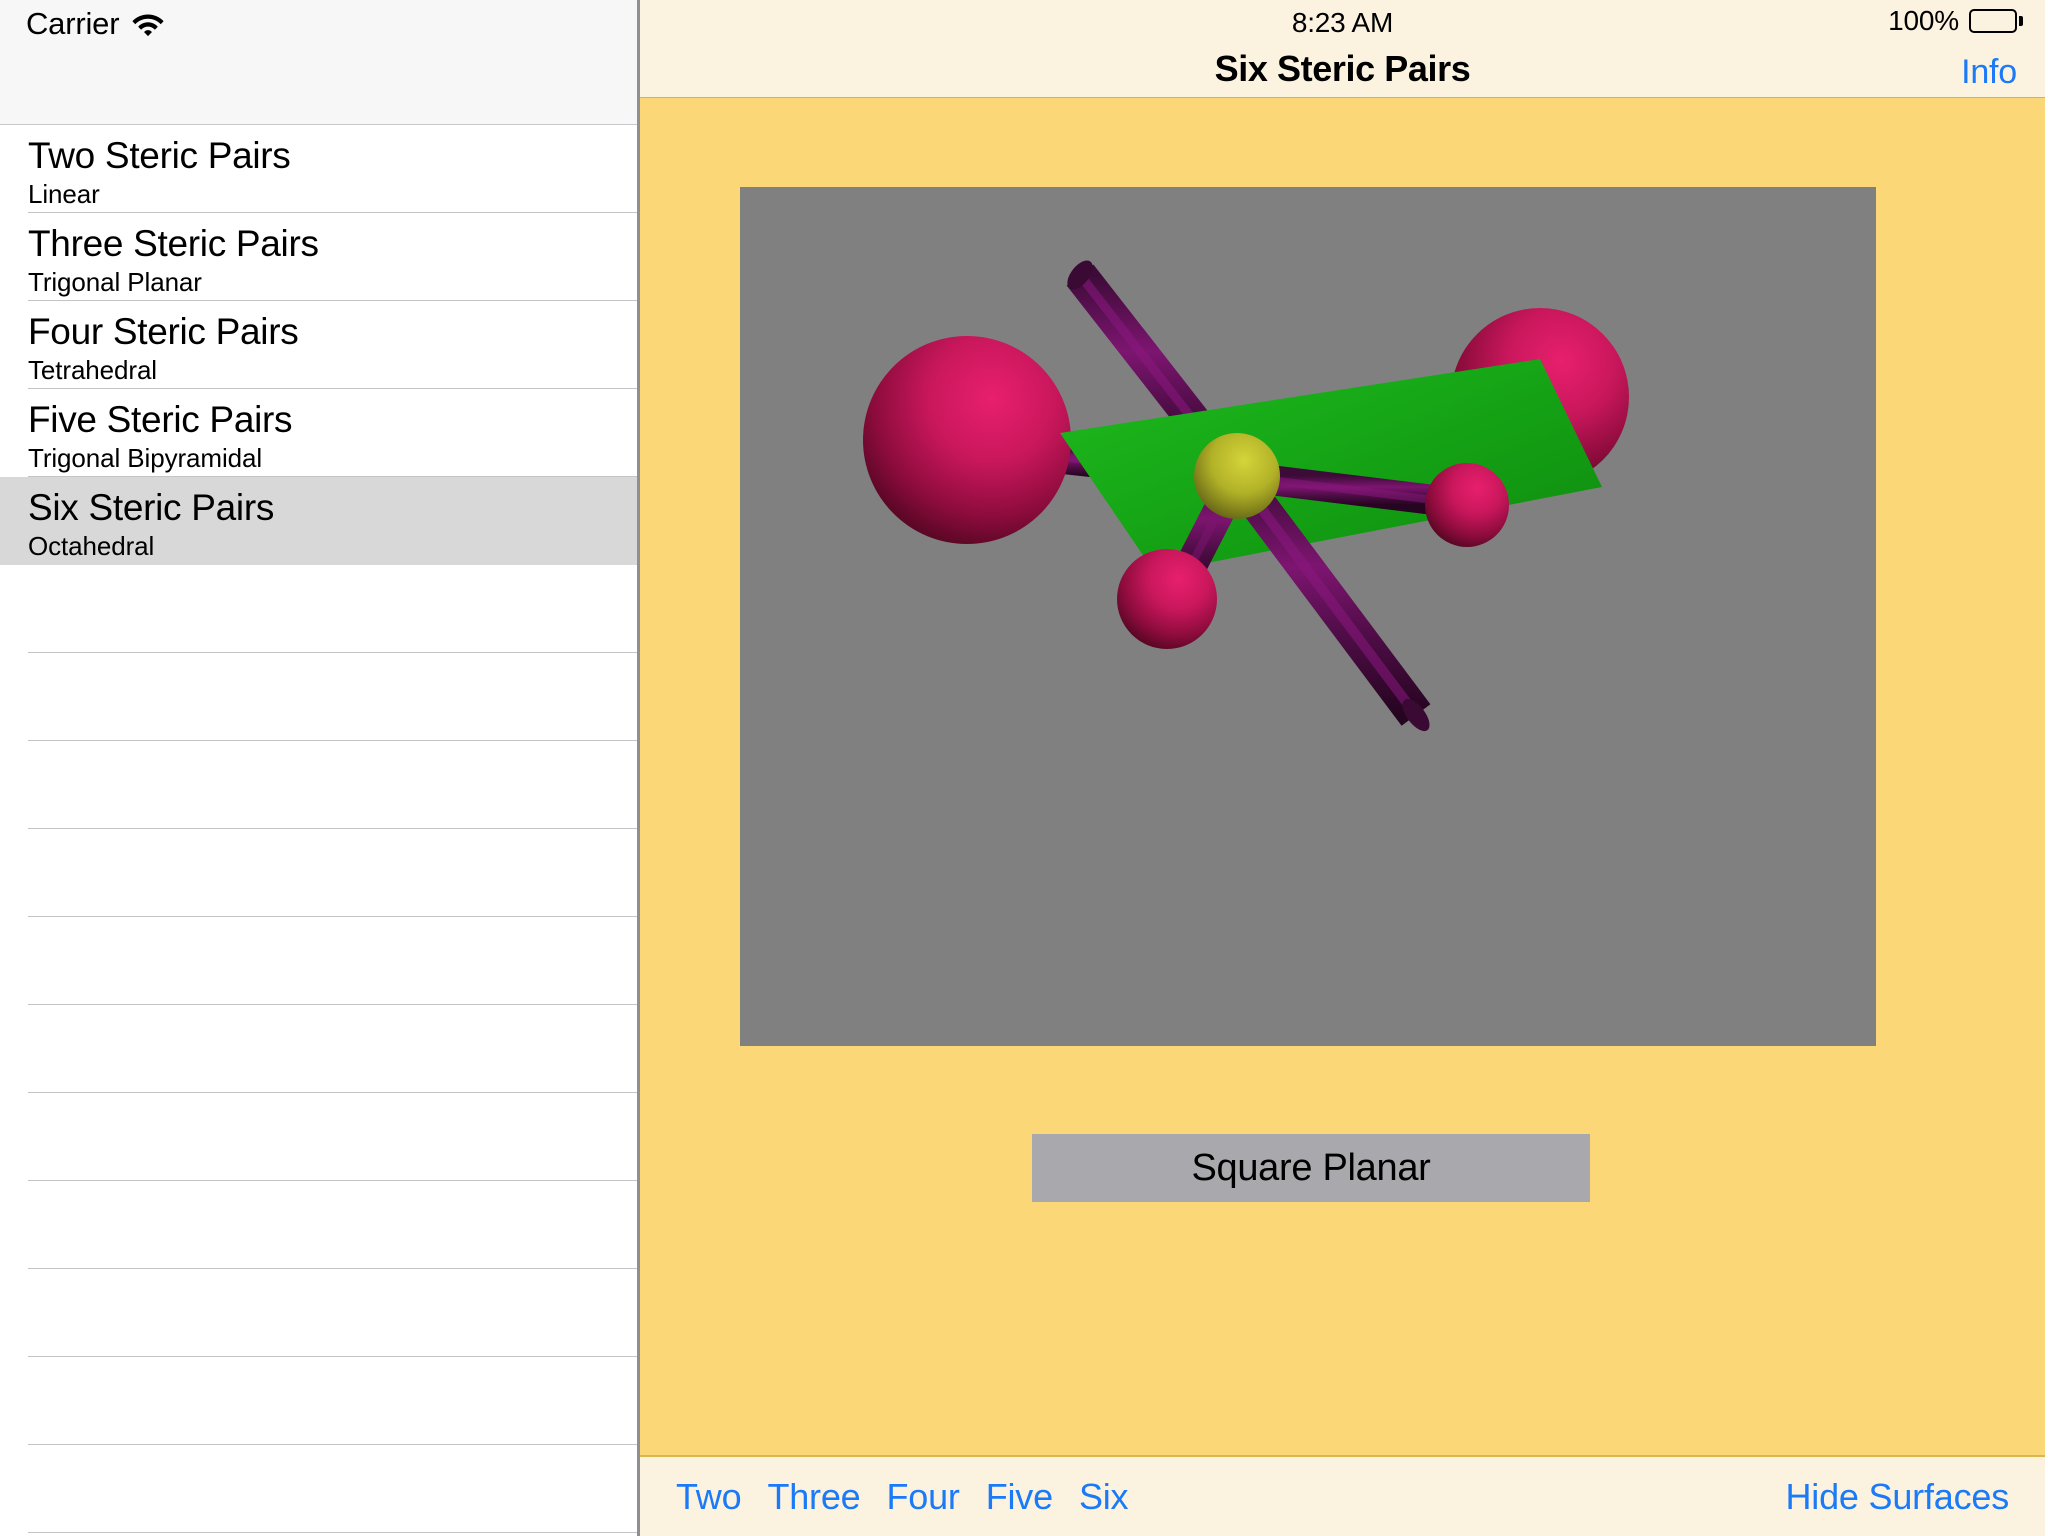  I want to click on carrier-label: Carrier, so click(73, 23).